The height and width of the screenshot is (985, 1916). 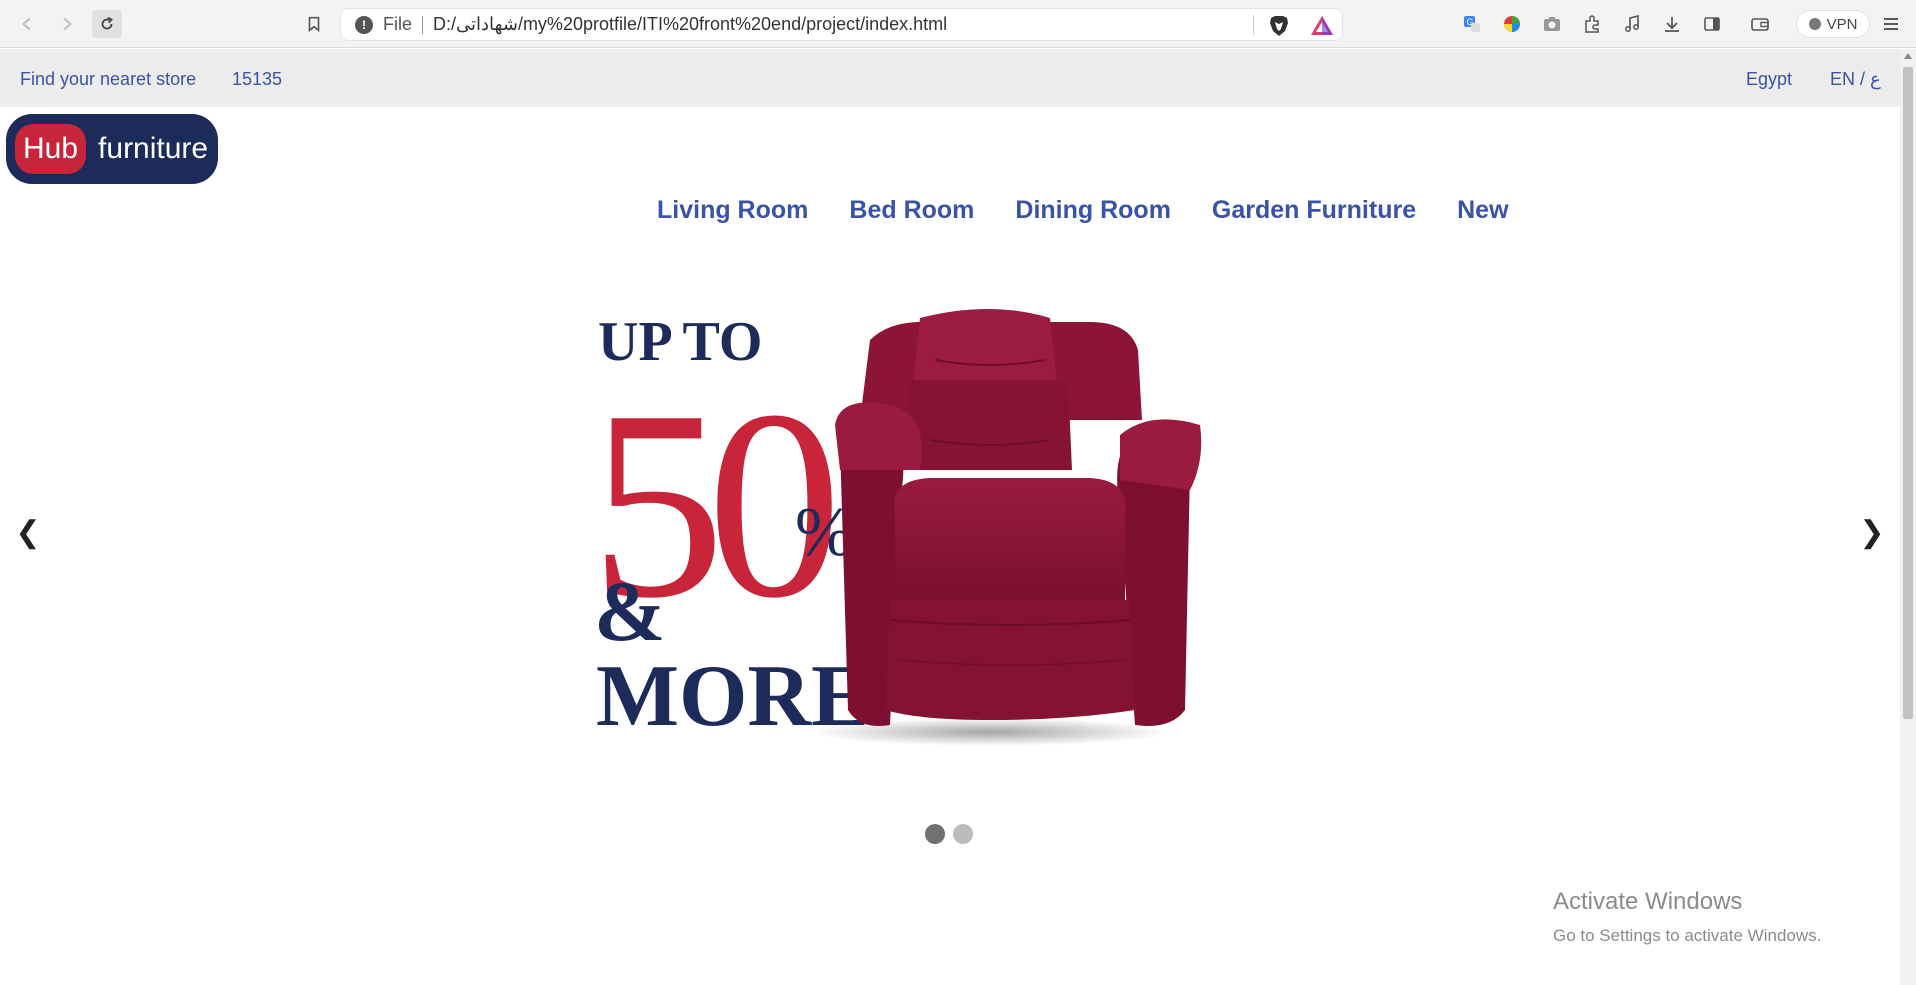 I want to click on extensions-icon, so click(x=1592, y=24).